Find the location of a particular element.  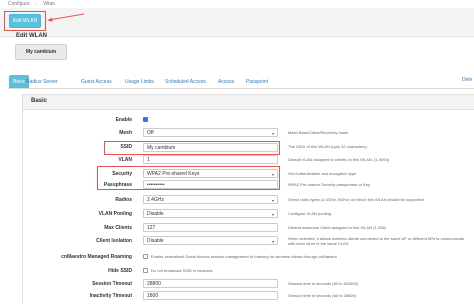

wlan-name-button: My cambium is located at coordinates (41, 52).